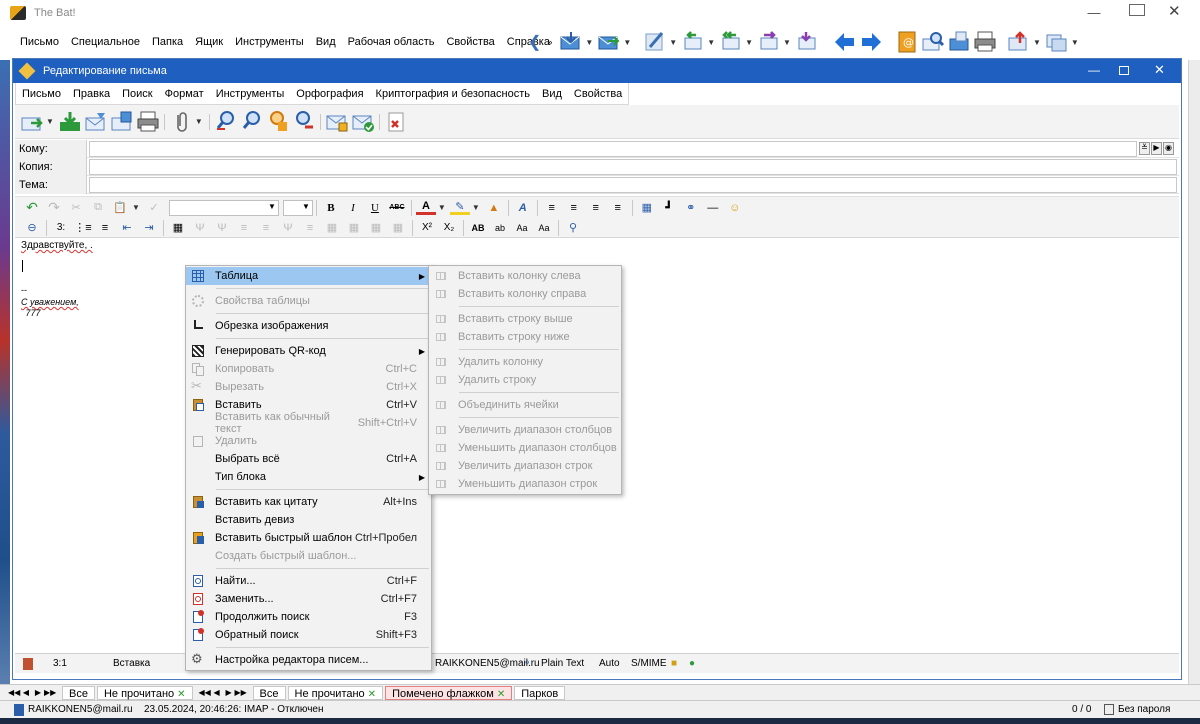 The height and width of the screenshot is (724, 1200). What do you see at coordinates (223, 207) in the screenshot?
I see `font-name-select: ▼` at bounding box center [223, 207].